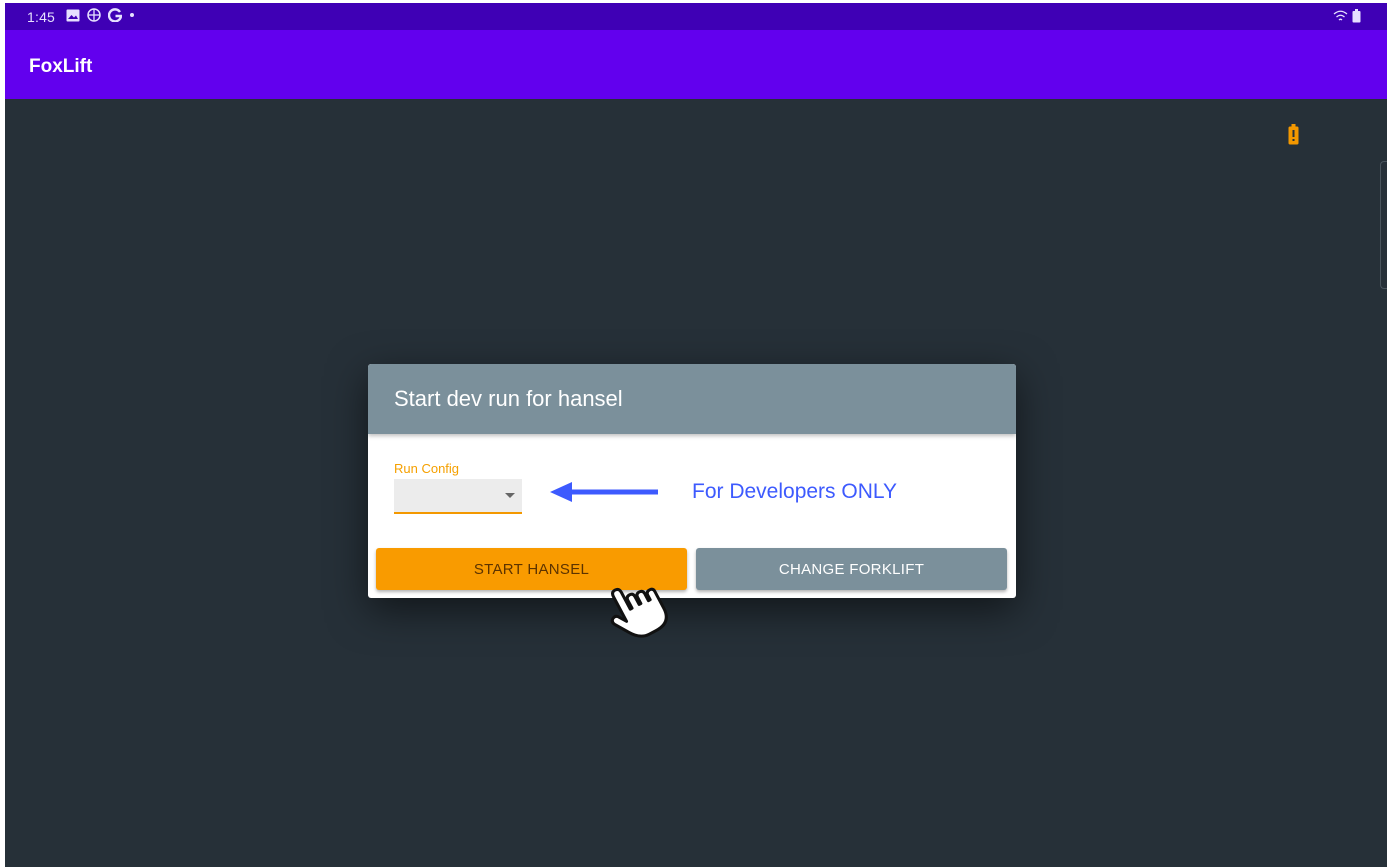 Image resolution: width=1392 pixels, height=867 pixels. I want to click on status-bar: 1:45, so click(696, 16).